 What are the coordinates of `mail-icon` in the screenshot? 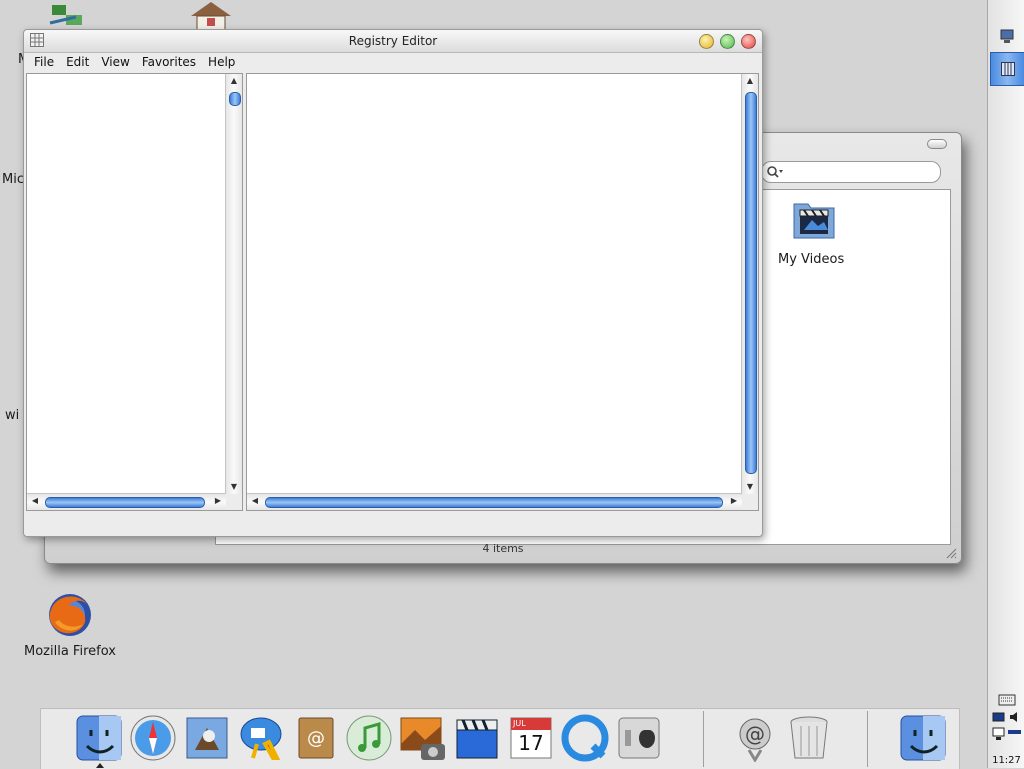 It's located at (207, 738).